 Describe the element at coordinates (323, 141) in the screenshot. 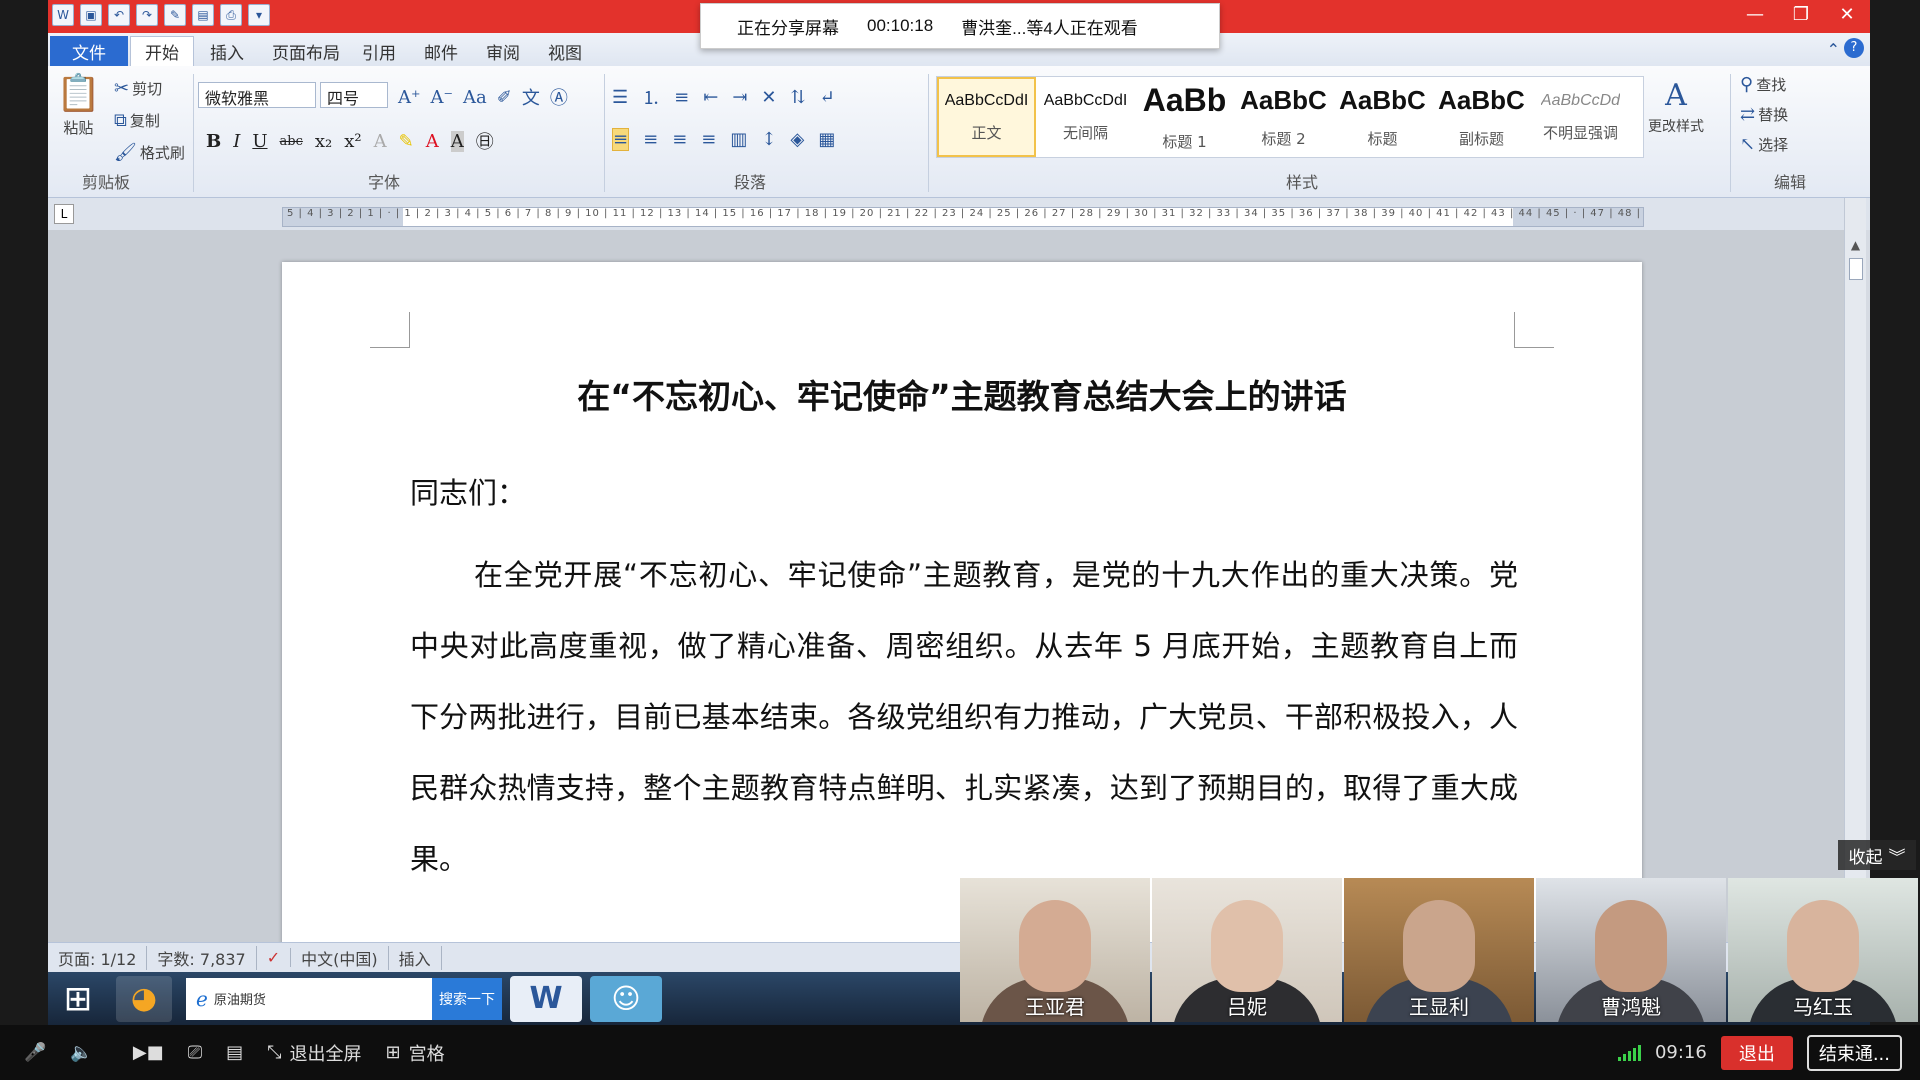

I see `subscript-icon: x₂` at that location.